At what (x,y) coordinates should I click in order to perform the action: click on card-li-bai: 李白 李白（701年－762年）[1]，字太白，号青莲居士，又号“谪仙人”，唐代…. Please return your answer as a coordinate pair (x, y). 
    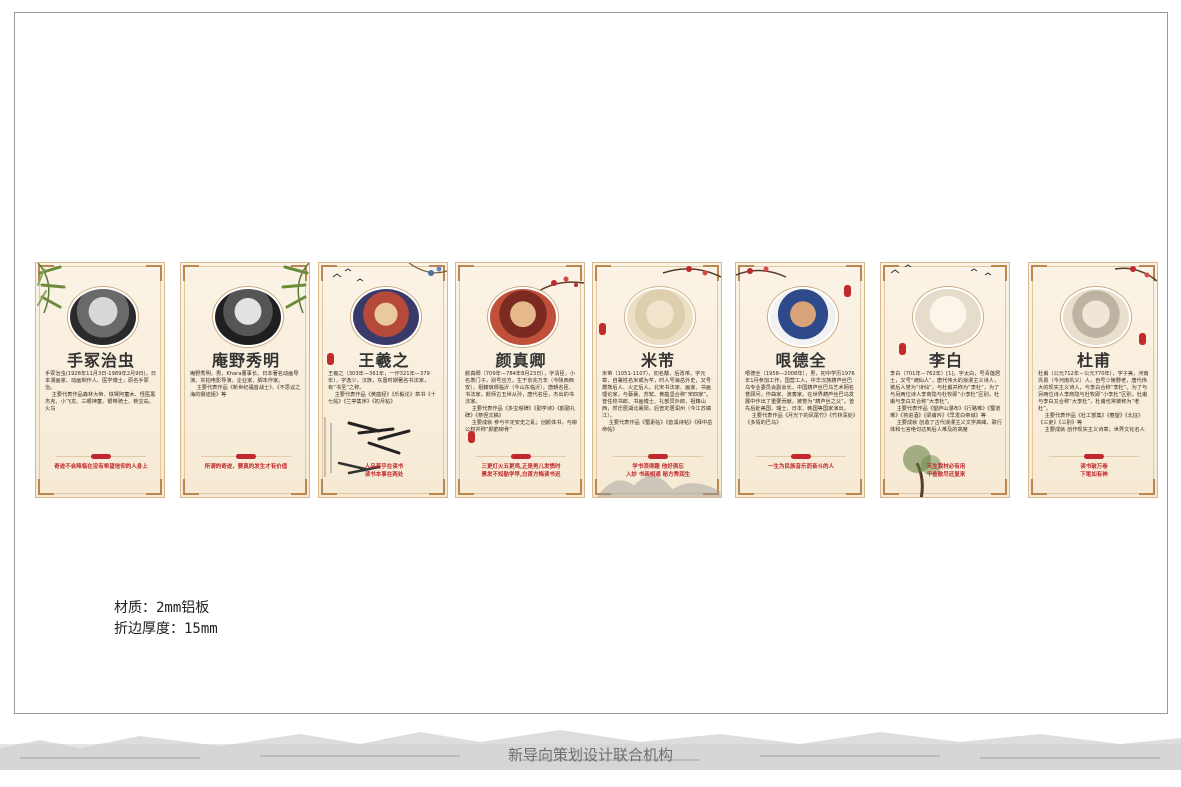
    Looking at the image, I should click on (945, 380).